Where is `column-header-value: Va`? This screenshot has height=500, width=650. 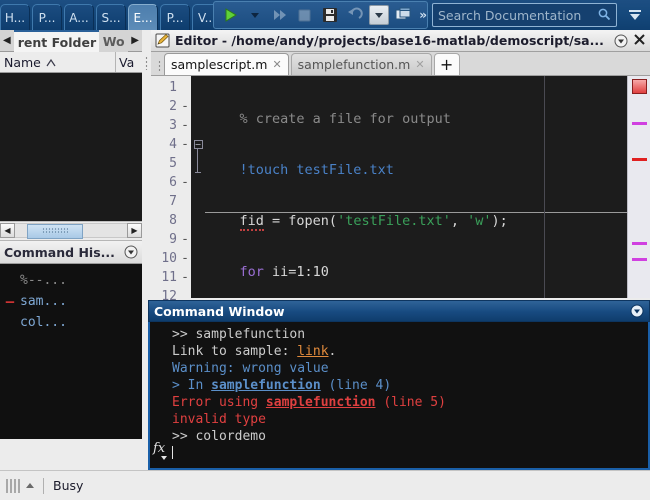
column-header-value: Va is located at coordinates (129, 62).